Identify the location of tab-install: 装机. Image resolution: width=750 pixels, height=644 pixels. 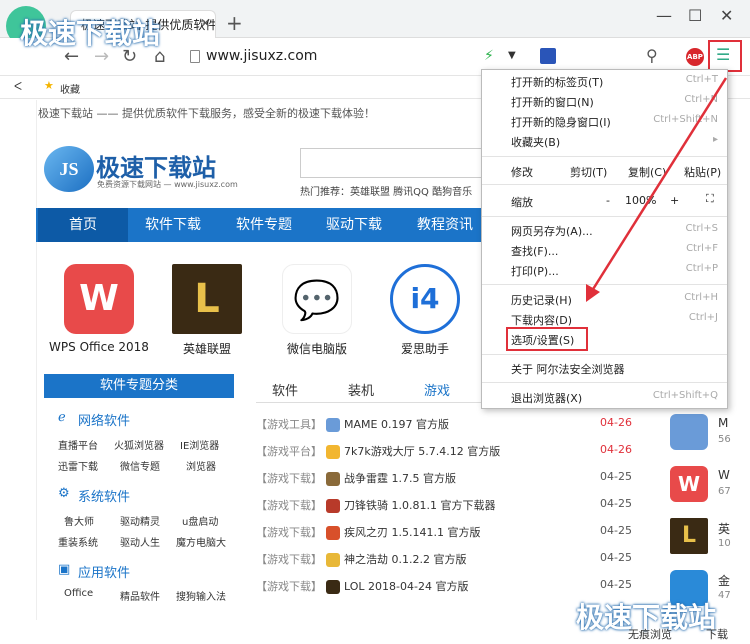
(361, 389).